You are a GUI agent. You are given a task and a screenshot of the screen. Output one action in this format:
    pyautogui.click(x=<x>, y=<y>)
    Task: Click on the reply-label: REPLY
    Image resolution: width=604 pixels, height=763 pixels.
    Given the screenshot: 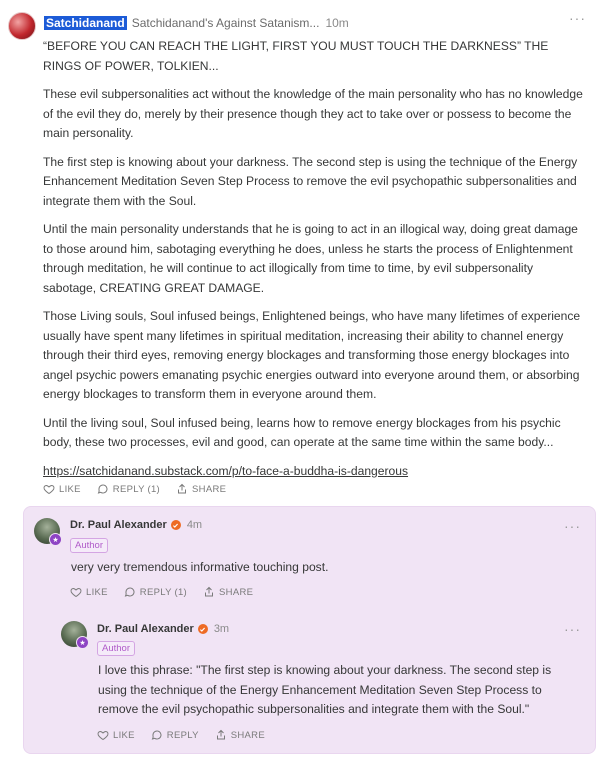 What is the action you would take?
    pyautogui.click(x=182, y=735)
    